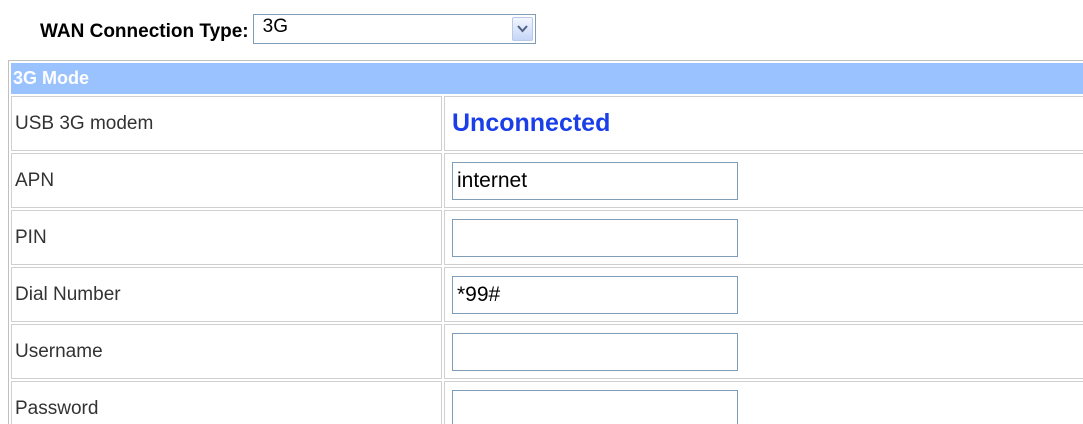 The image size is (1083, 424). I want to click on username-input, so click(595, 351).